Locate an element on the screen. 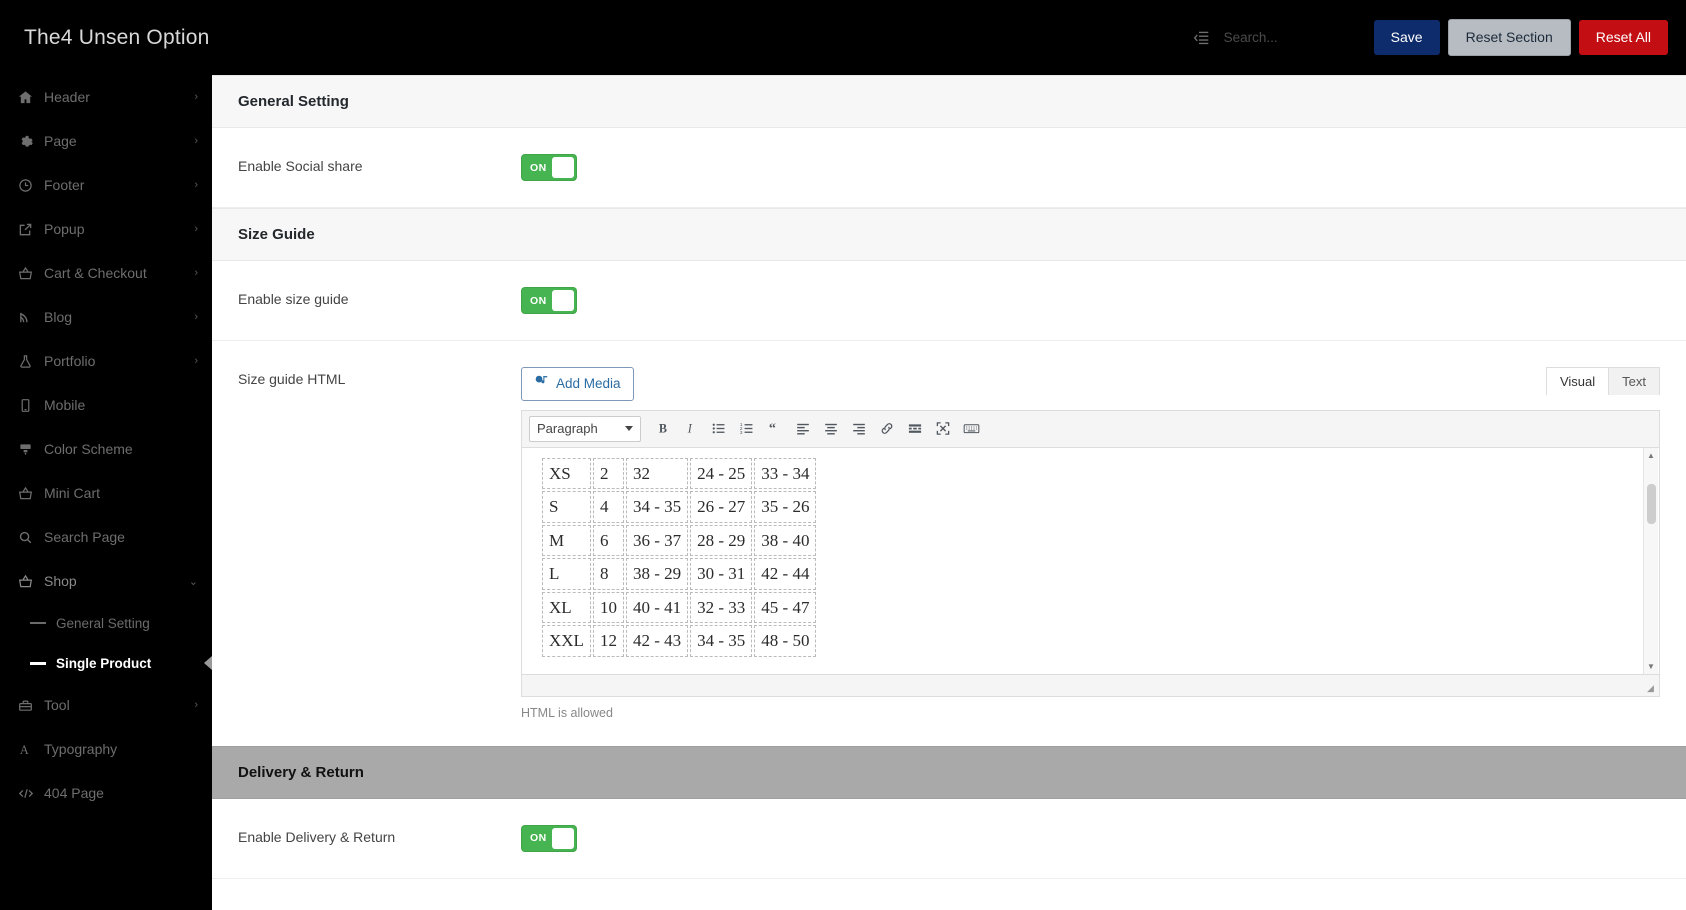 The height and width of the screenshot is (910, 1686). reset-section-button: Reset Section is located at coordinates (1509, 37).